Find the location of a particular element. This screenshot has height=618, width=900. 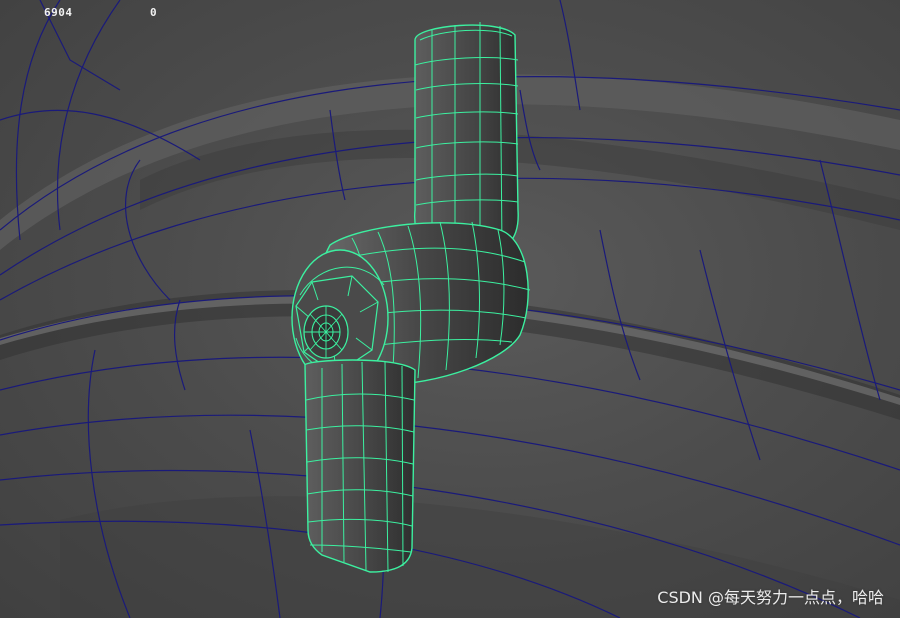

csdn-watermark: CSDN @每天努力一点点，哈哈 is located at coordinates (770, 597).